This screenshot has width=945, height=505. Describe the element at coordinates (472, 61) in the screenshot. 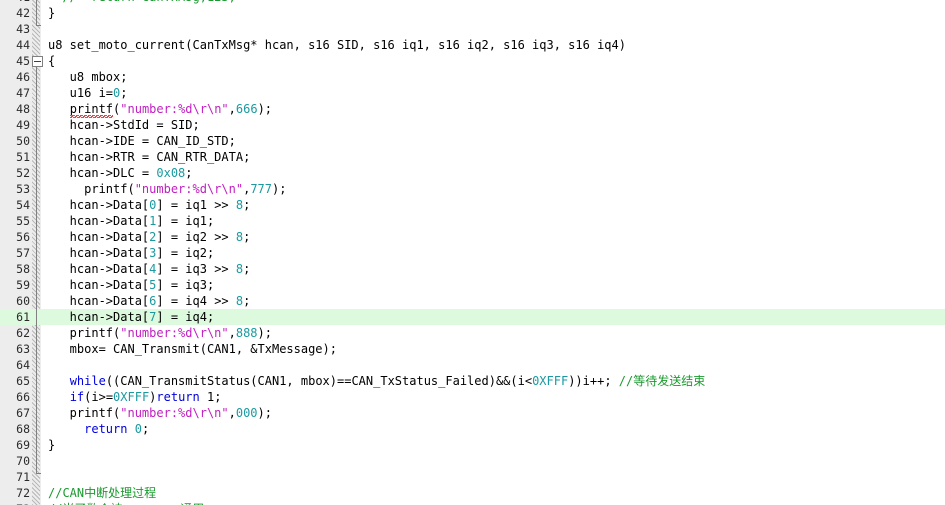

I see `code-line: 45 {` at that location.